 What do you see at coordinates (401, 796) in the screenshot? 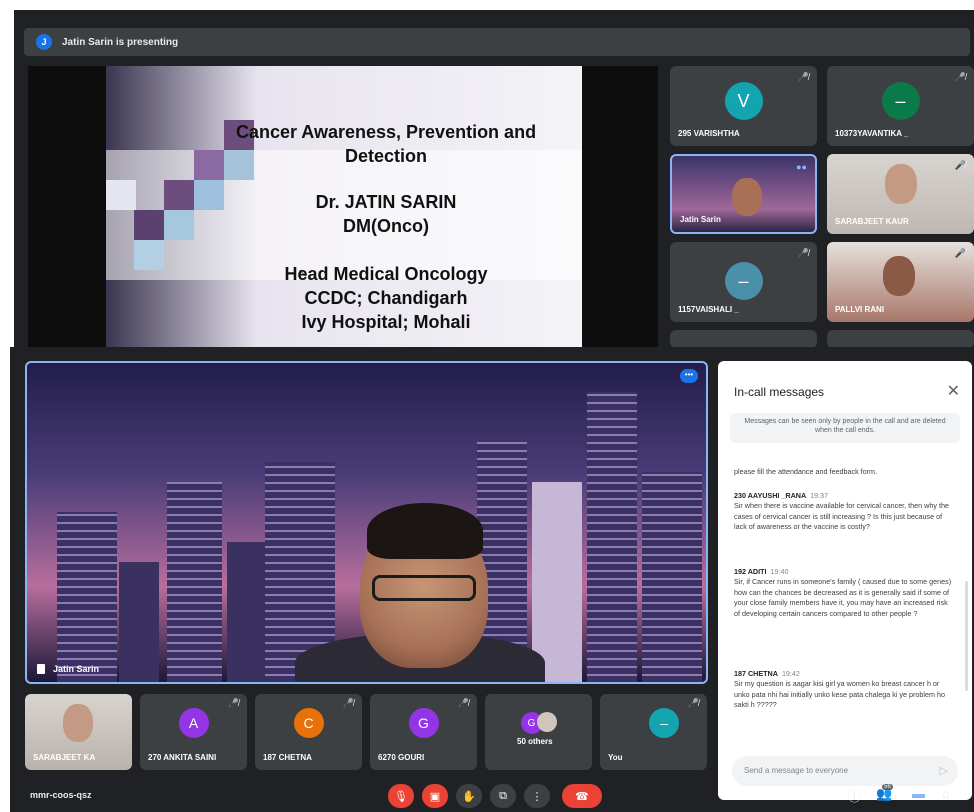
I see `mic-toggle-button: 🎙` at bounding box center [401, 796].